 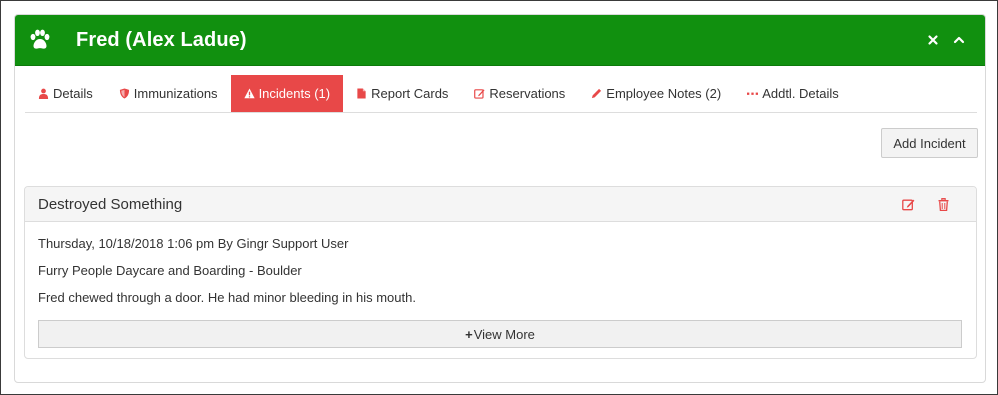 I want to click on tab-incidents: Incidents (1), so click(x=287, y=93).